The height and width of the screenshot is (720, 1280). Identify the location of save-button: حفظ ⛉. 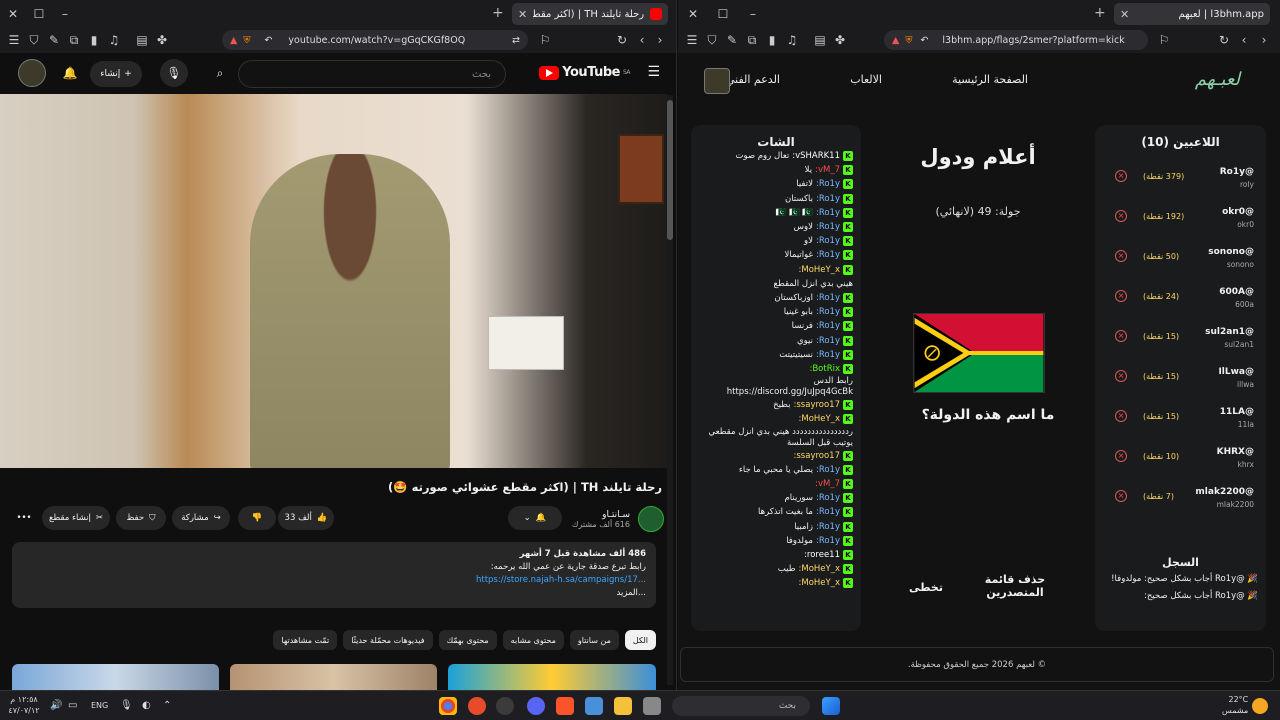
(141, 518).